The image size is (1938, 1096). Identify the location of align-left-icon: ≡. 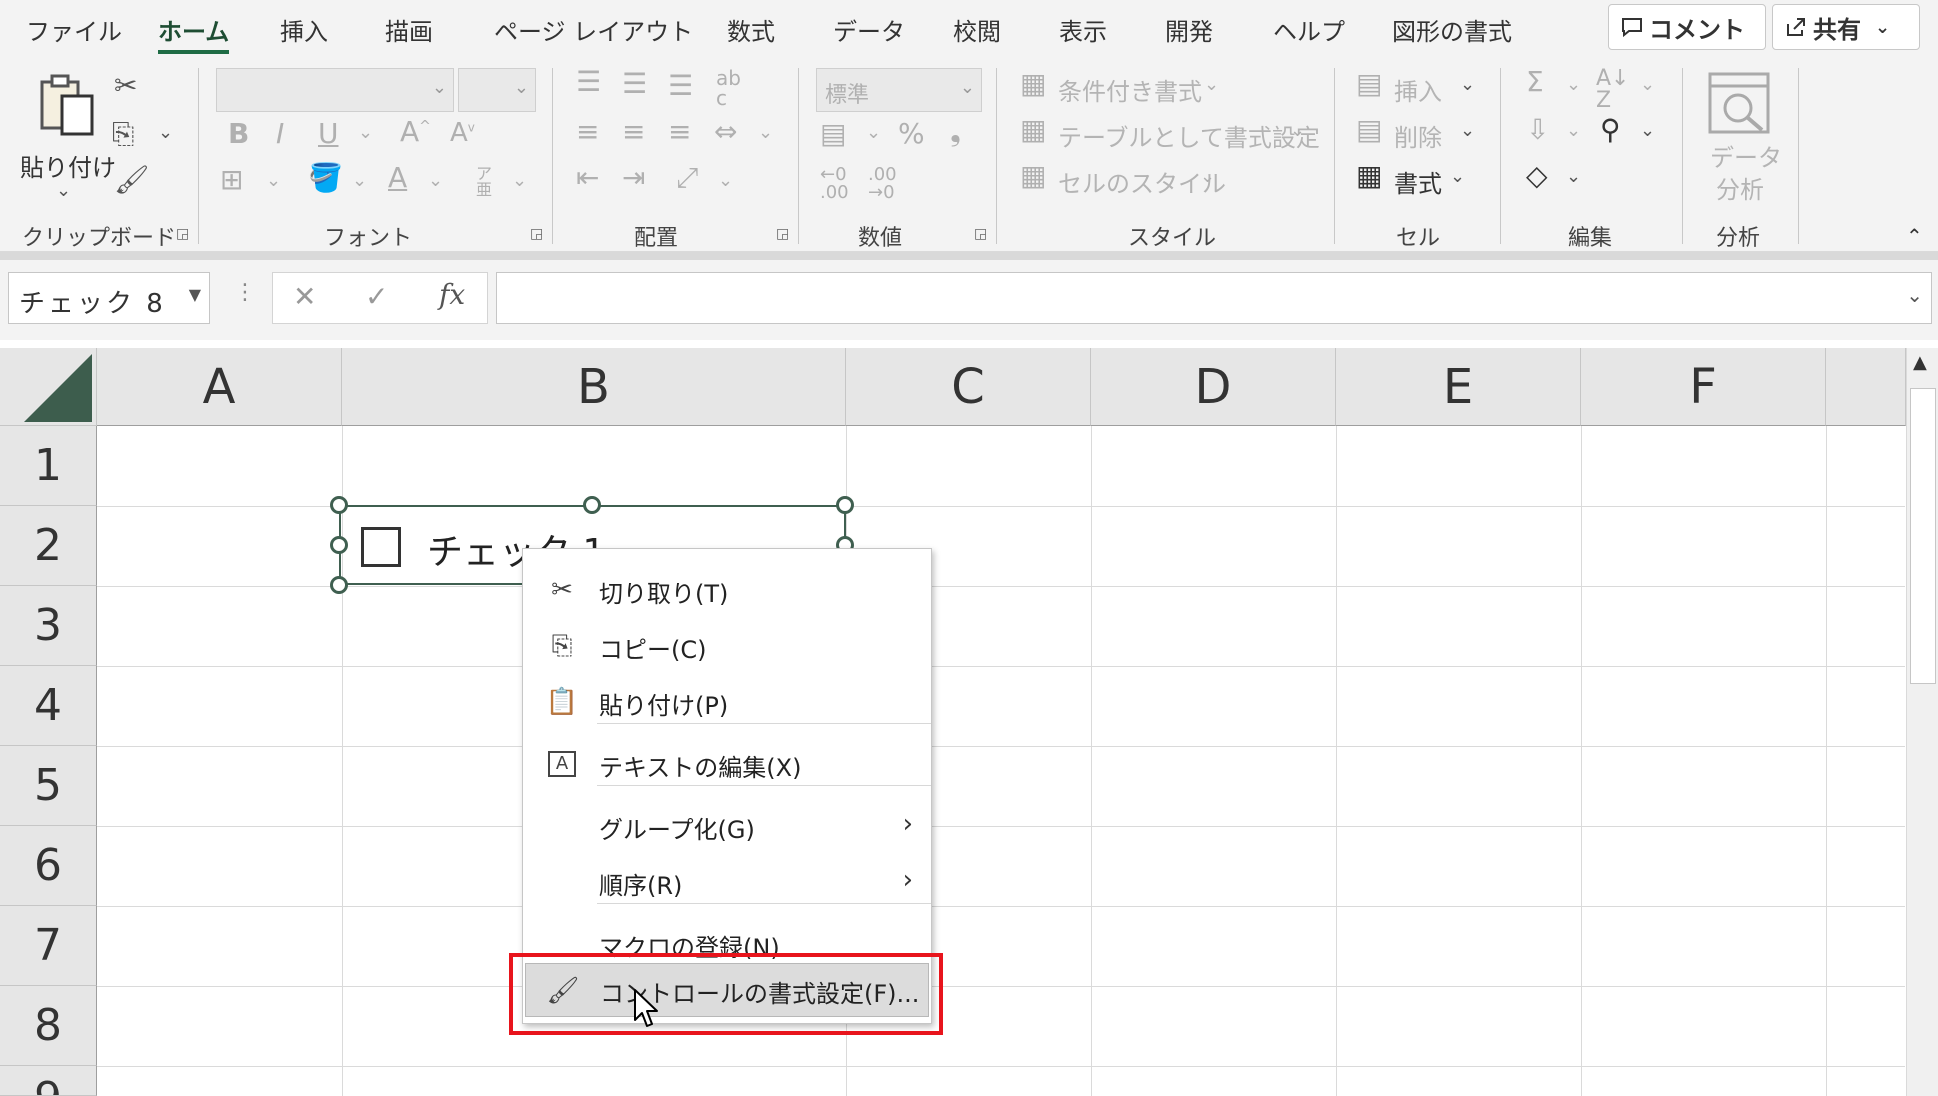
(587, 132).